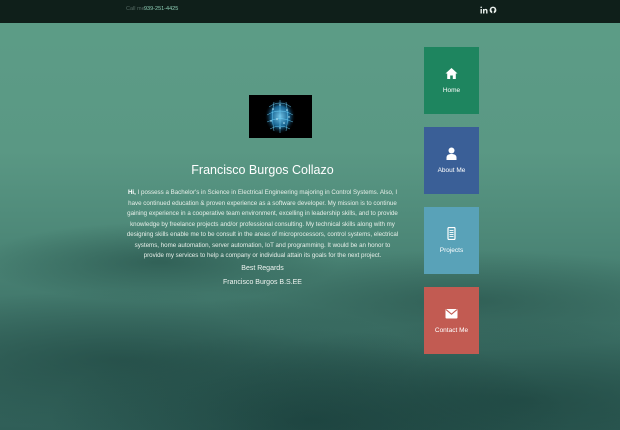 This screenshot has height=430, width=620. What do you see at coordinates (451, 170) in the screenshot?
I see `nav-about-label: About Me` at bounding box center [451, 170].